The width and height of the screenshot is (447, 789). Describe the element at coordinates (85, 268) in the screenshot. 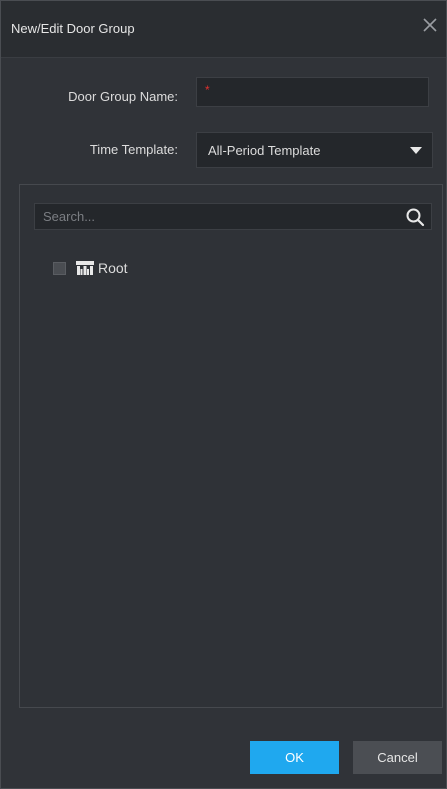

I see `door-group-icon` at that location.